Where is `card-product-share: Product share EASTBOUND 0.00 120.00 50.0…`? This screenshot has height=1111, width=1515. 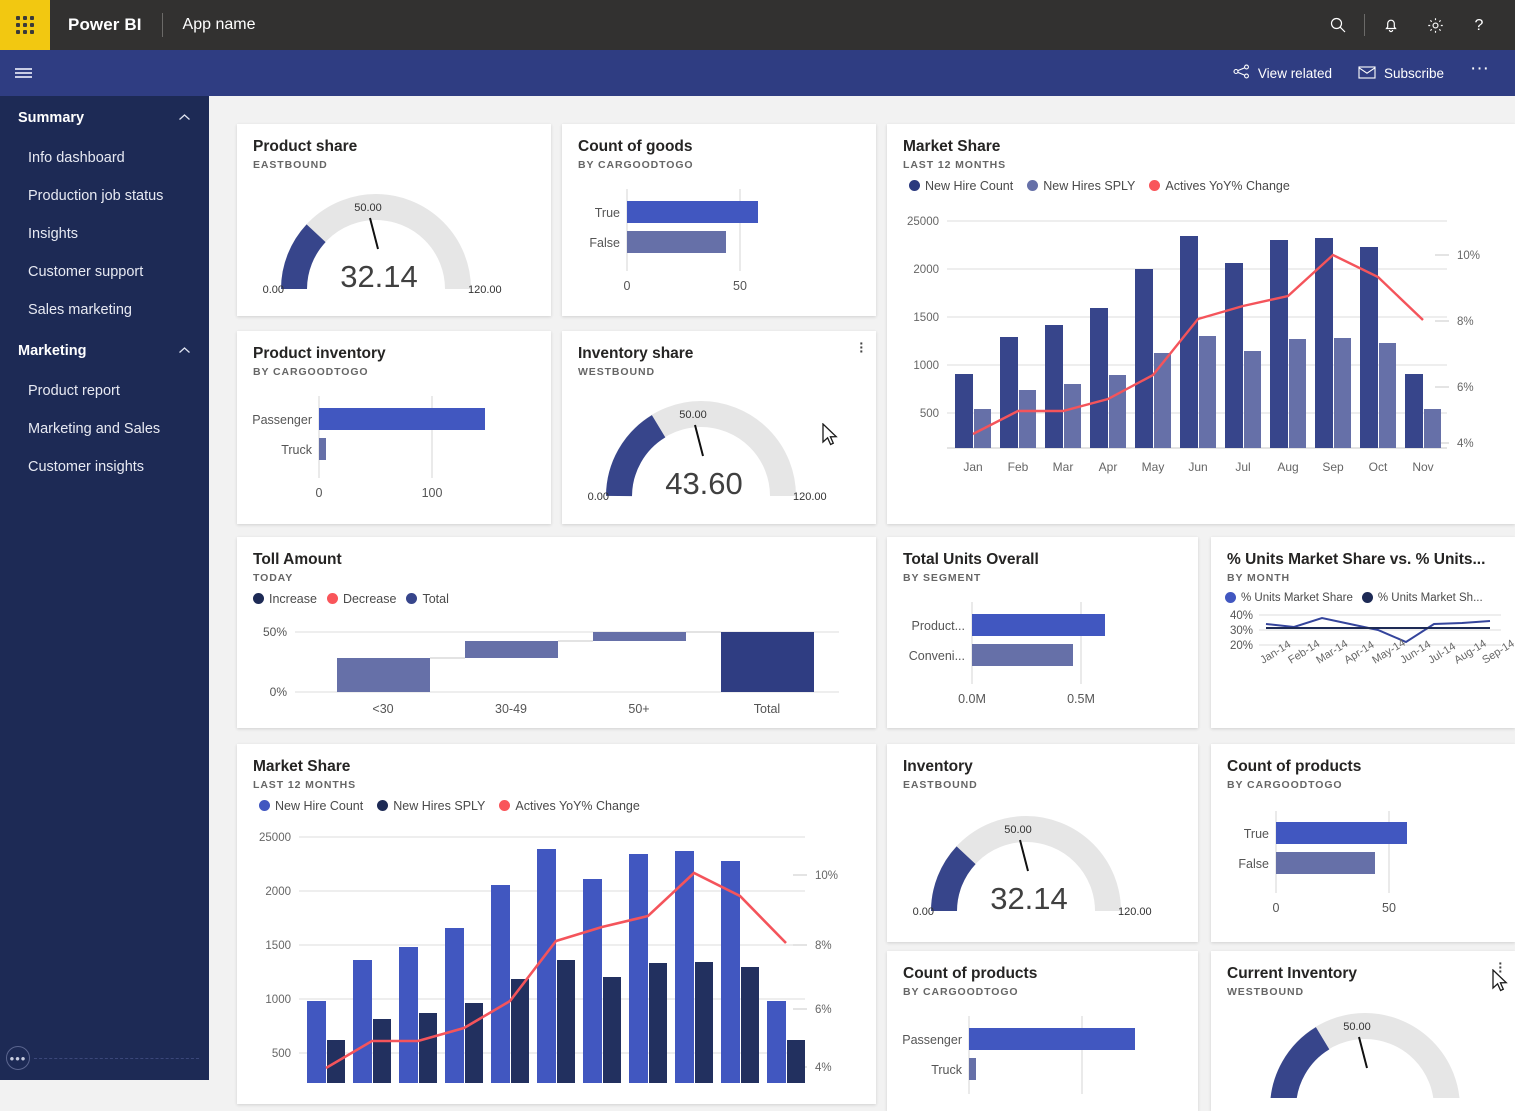
card-product-share: Product share EASTBOUND 0.00 120.00 50.0… is located at coordinates (394, 220).